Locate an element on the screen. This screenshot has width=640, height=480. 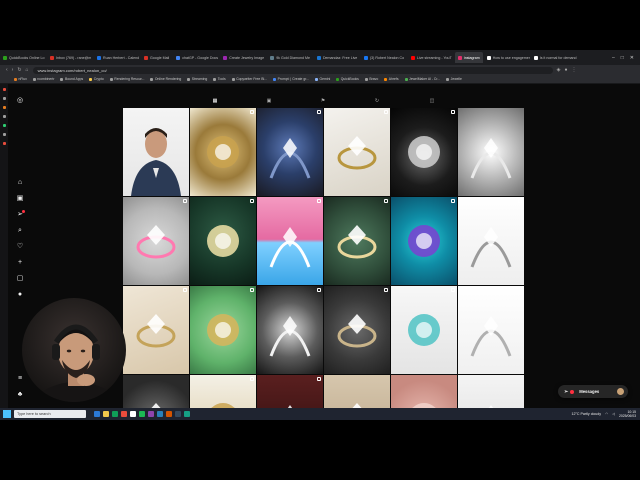
clock: 10:15 2025/06/03 is located at coordinates (627, 414).